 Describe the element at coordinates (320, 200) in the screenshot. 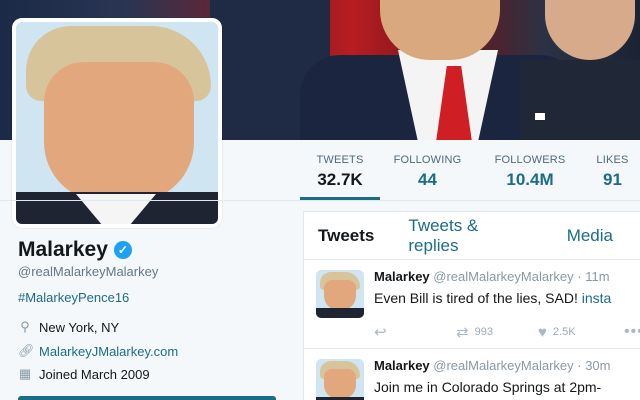

I see `stats-divider` at that location.